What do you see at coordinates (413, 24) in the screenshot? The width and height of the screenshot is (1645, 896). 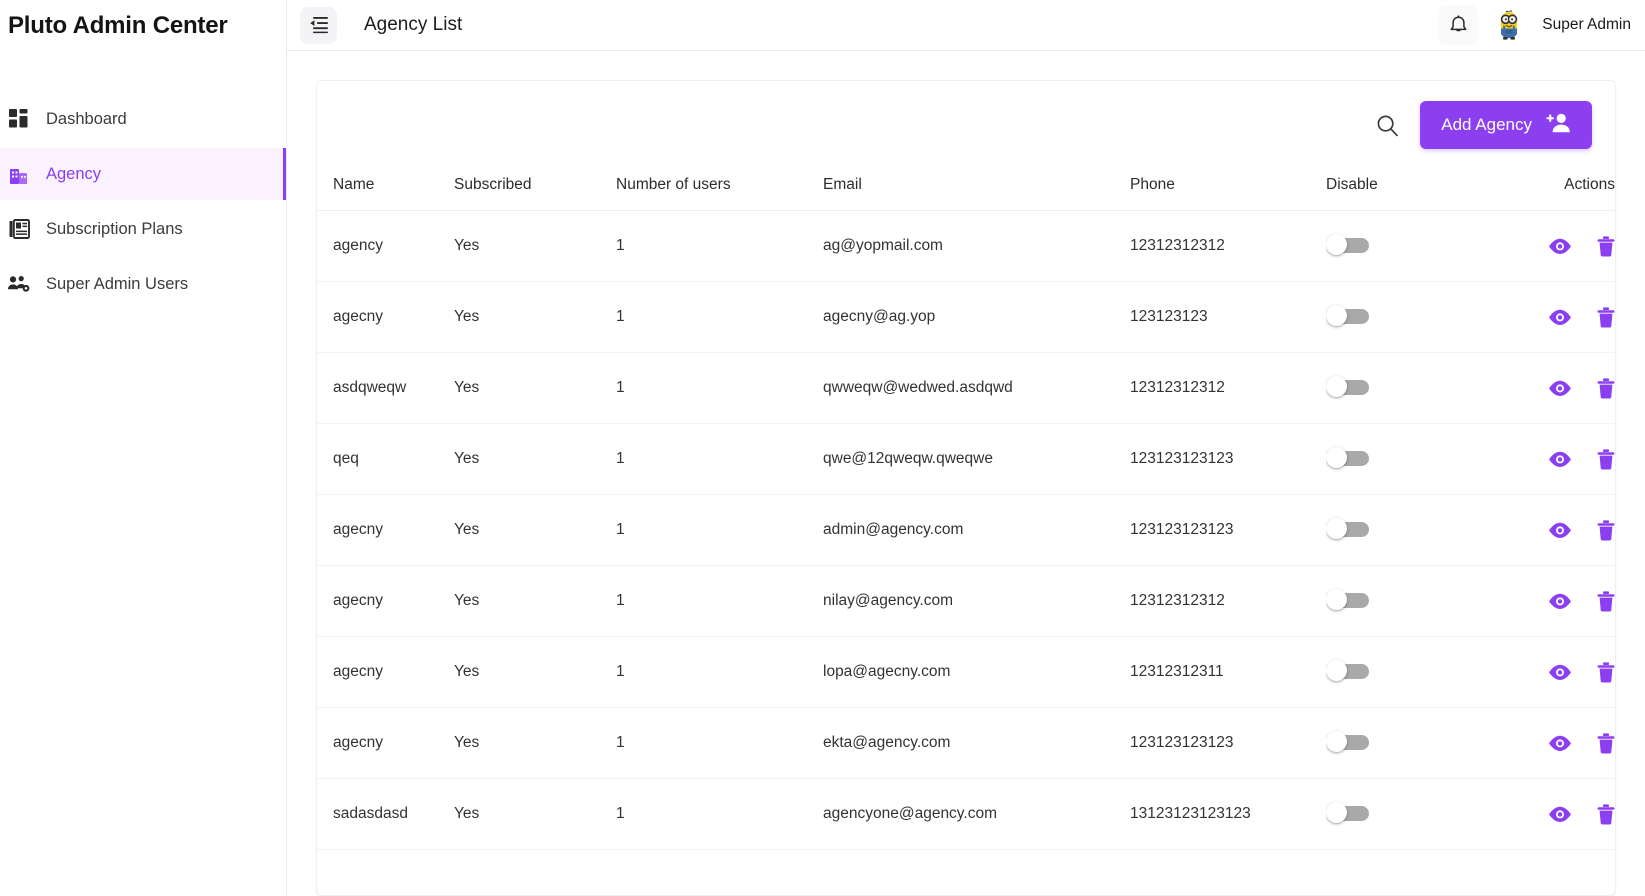 I see `page-title: Agency List` at bounding box center [413, 24].